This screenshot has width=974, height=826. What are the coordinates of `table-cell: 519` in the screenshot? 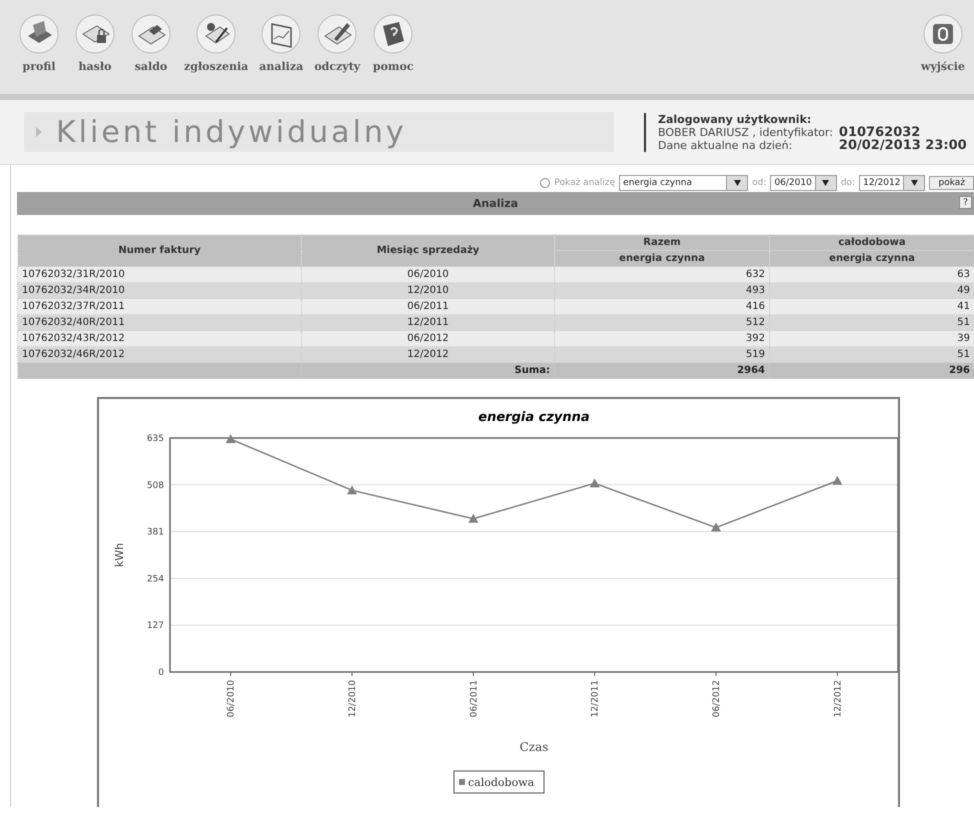 It's located at (662, 354).